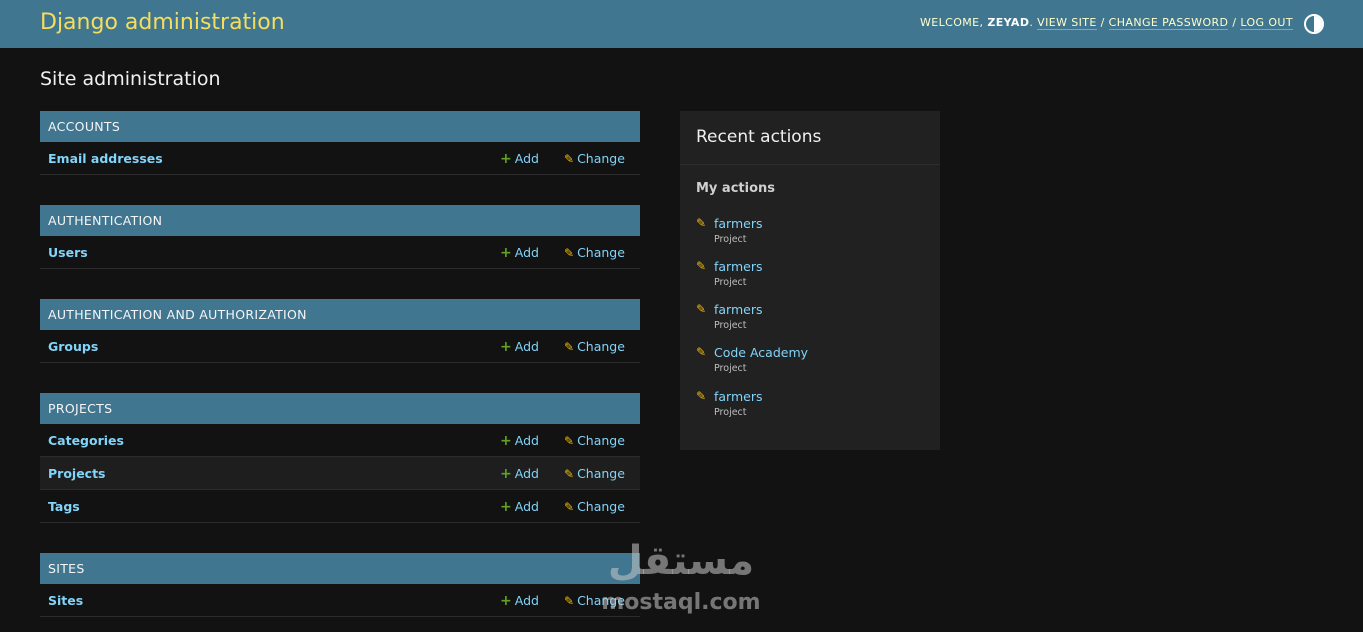 The image size is (1363, 632). Describe the element at coordinates (340, 440) in the screenshot. I see `model-row: Categories + Add ✎ Change` at that location.